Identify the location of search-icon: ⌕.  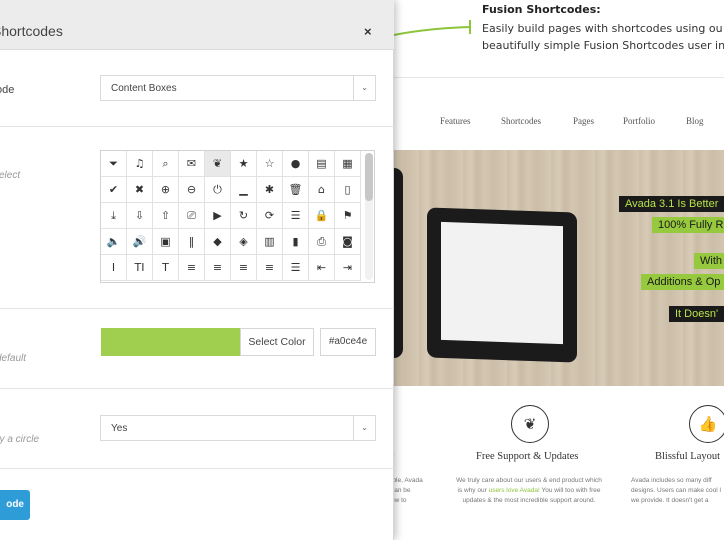
(166, 164).